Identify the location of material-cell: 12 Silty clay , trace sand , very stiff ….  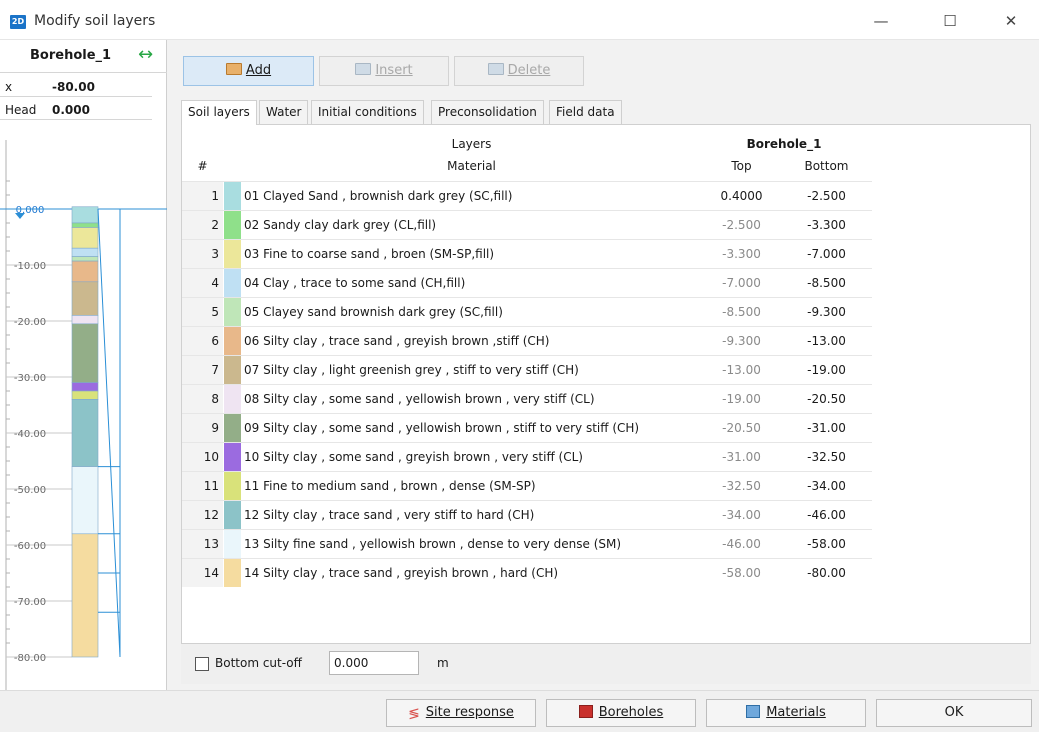
(471, 515).